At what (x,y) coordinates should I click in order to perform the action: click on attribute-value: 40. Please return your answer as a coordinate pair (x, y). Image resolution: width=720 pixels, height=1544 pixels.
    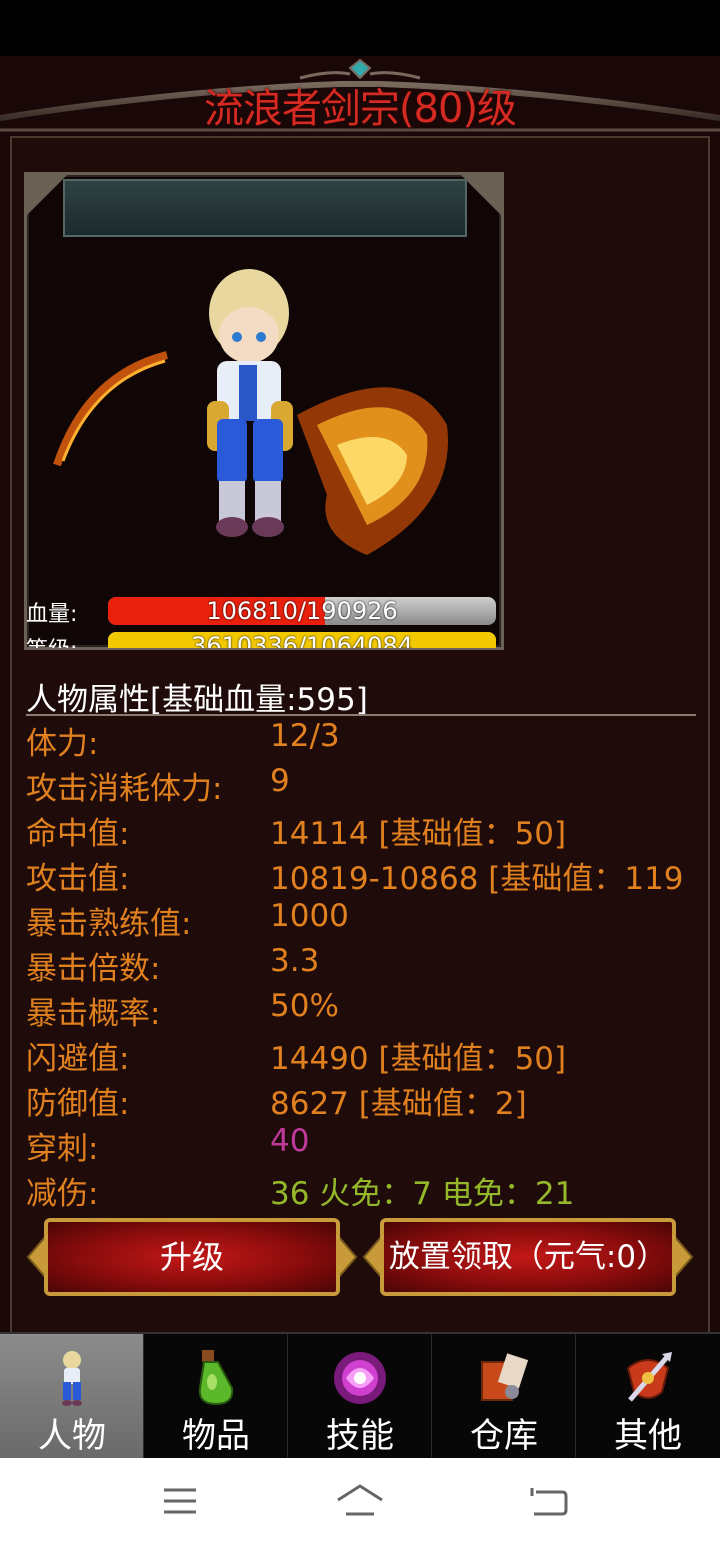
    Looking at the image, I should click on (290, 1141).